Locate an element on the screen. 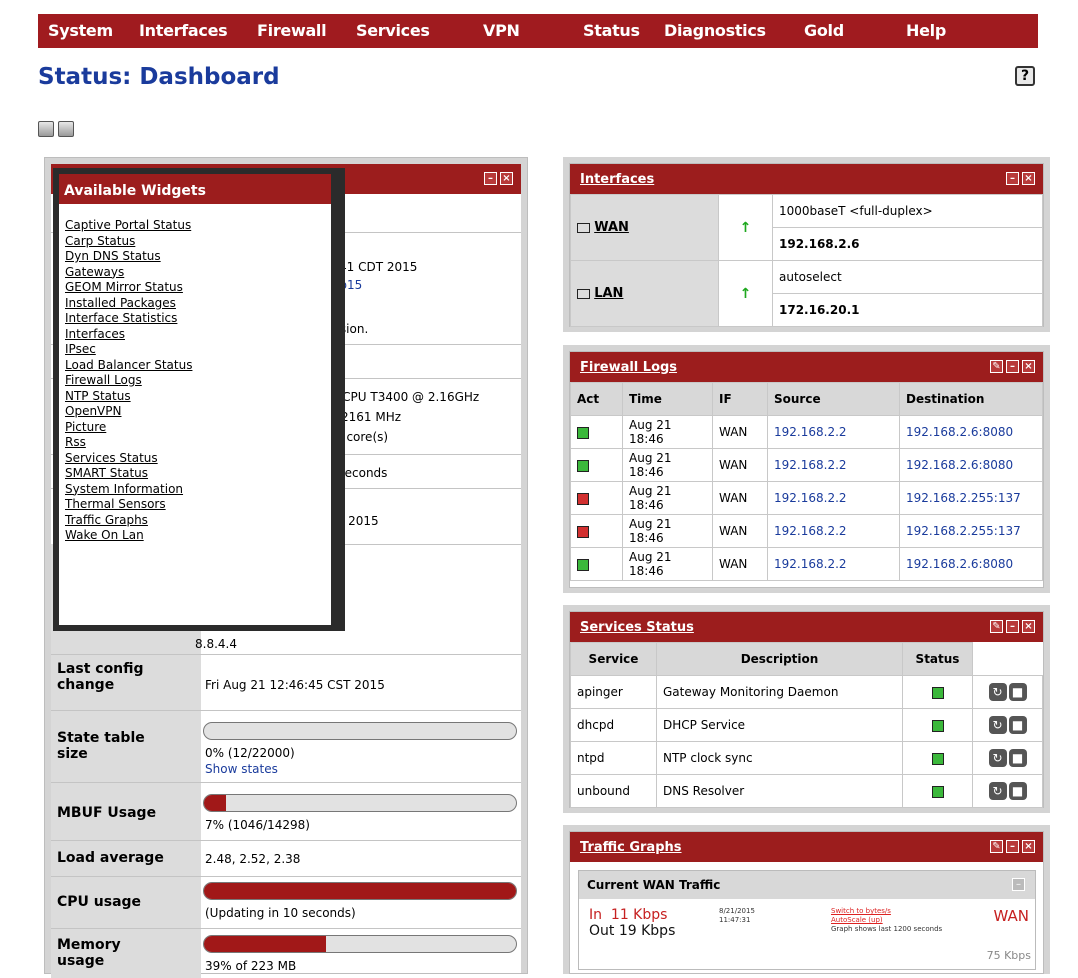  peek-cpu: l CPU T3400 @ 2.16GHz is located at coordinates (407, 397).